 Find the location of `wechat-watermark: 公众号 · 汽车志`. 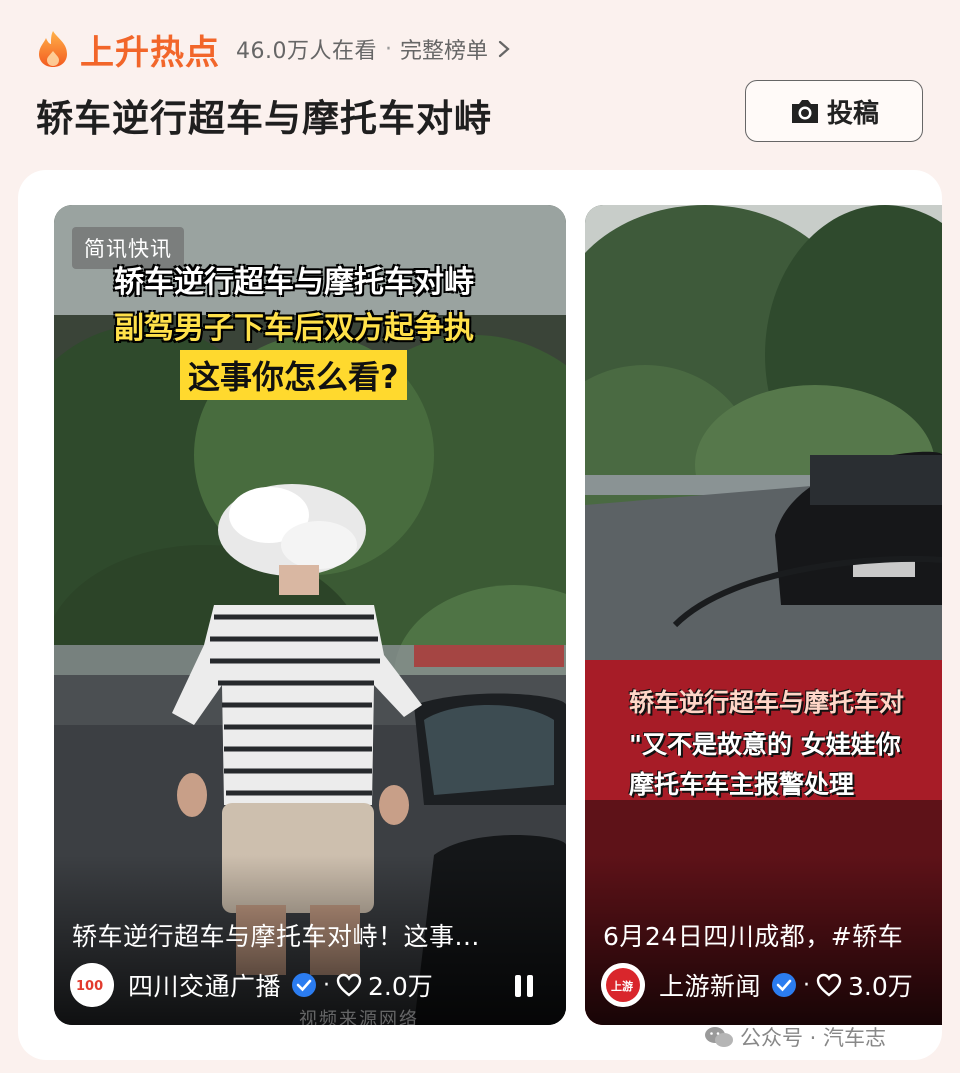

wechat-watermark: 公众号 · 汽车志 is located at coordinates (795, 1037).